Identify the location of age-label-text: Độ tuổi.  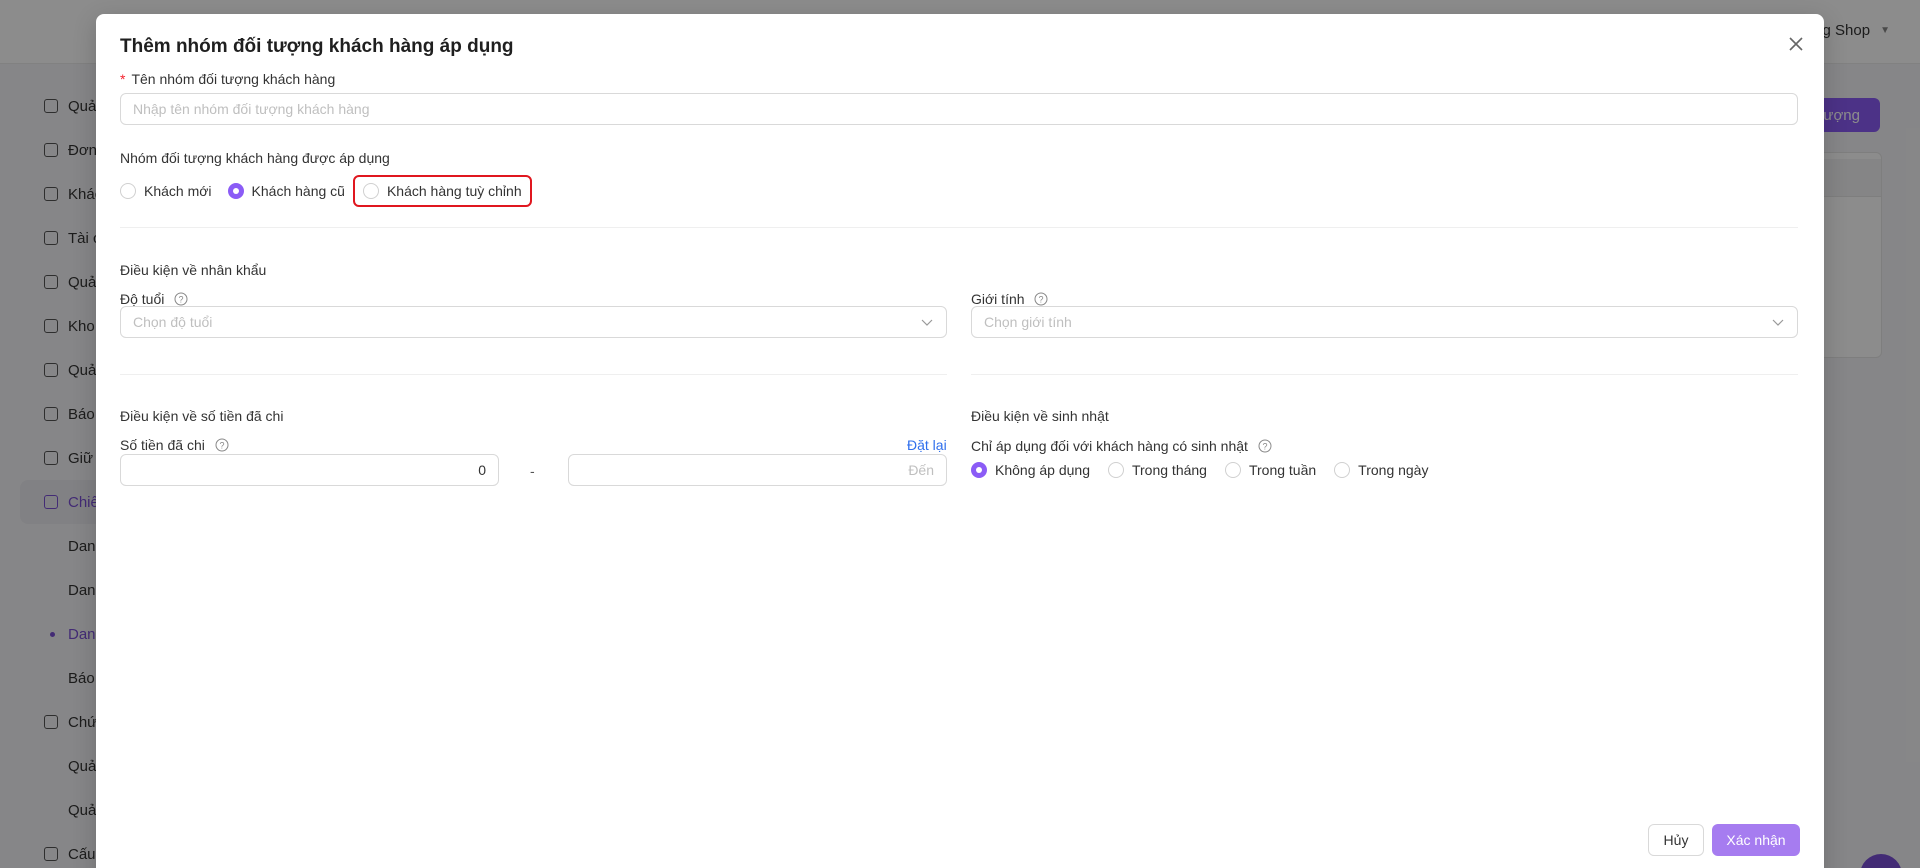
(142, 299).